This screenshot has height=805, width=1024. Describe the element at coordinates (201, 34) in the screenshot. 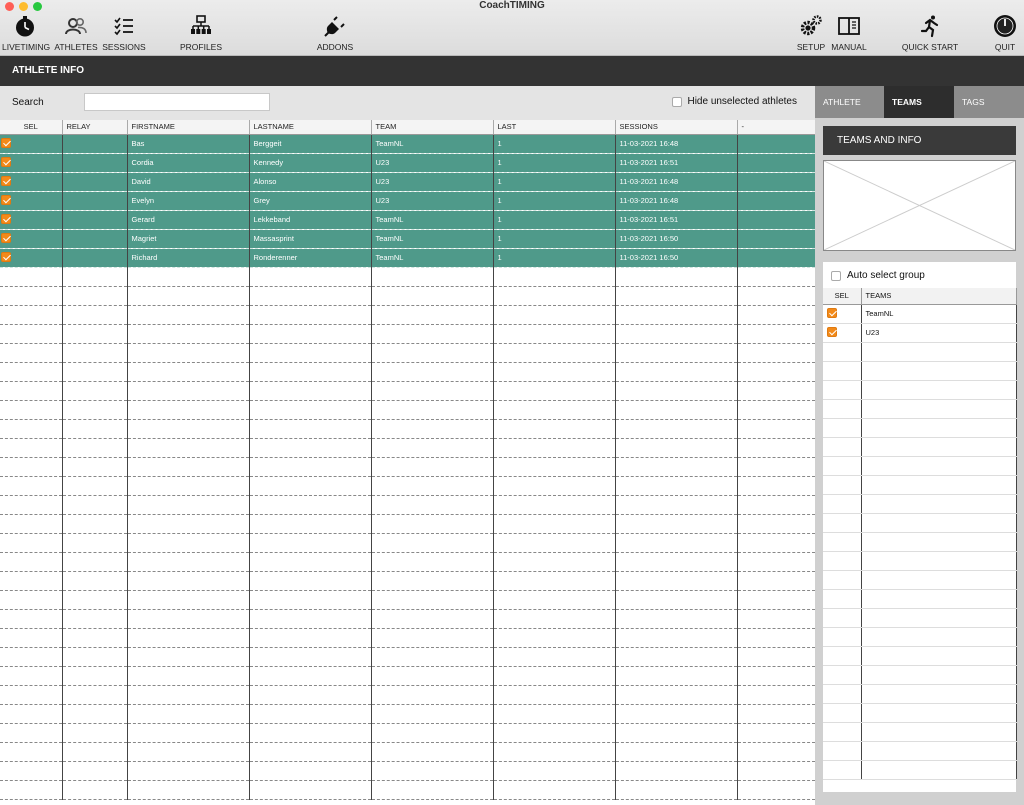

I see `profiles-button: PROFILES` at that location.